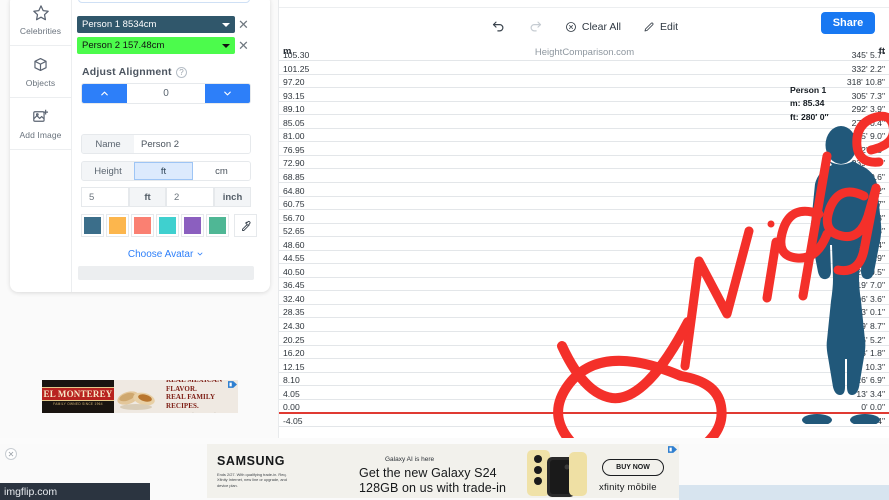 This screenshot has height=500, width=889. What do you see at coordinates (294, 353) in the screenshot?
I see `y-tick-meters: 16.20` at bounding box center [294, 353].